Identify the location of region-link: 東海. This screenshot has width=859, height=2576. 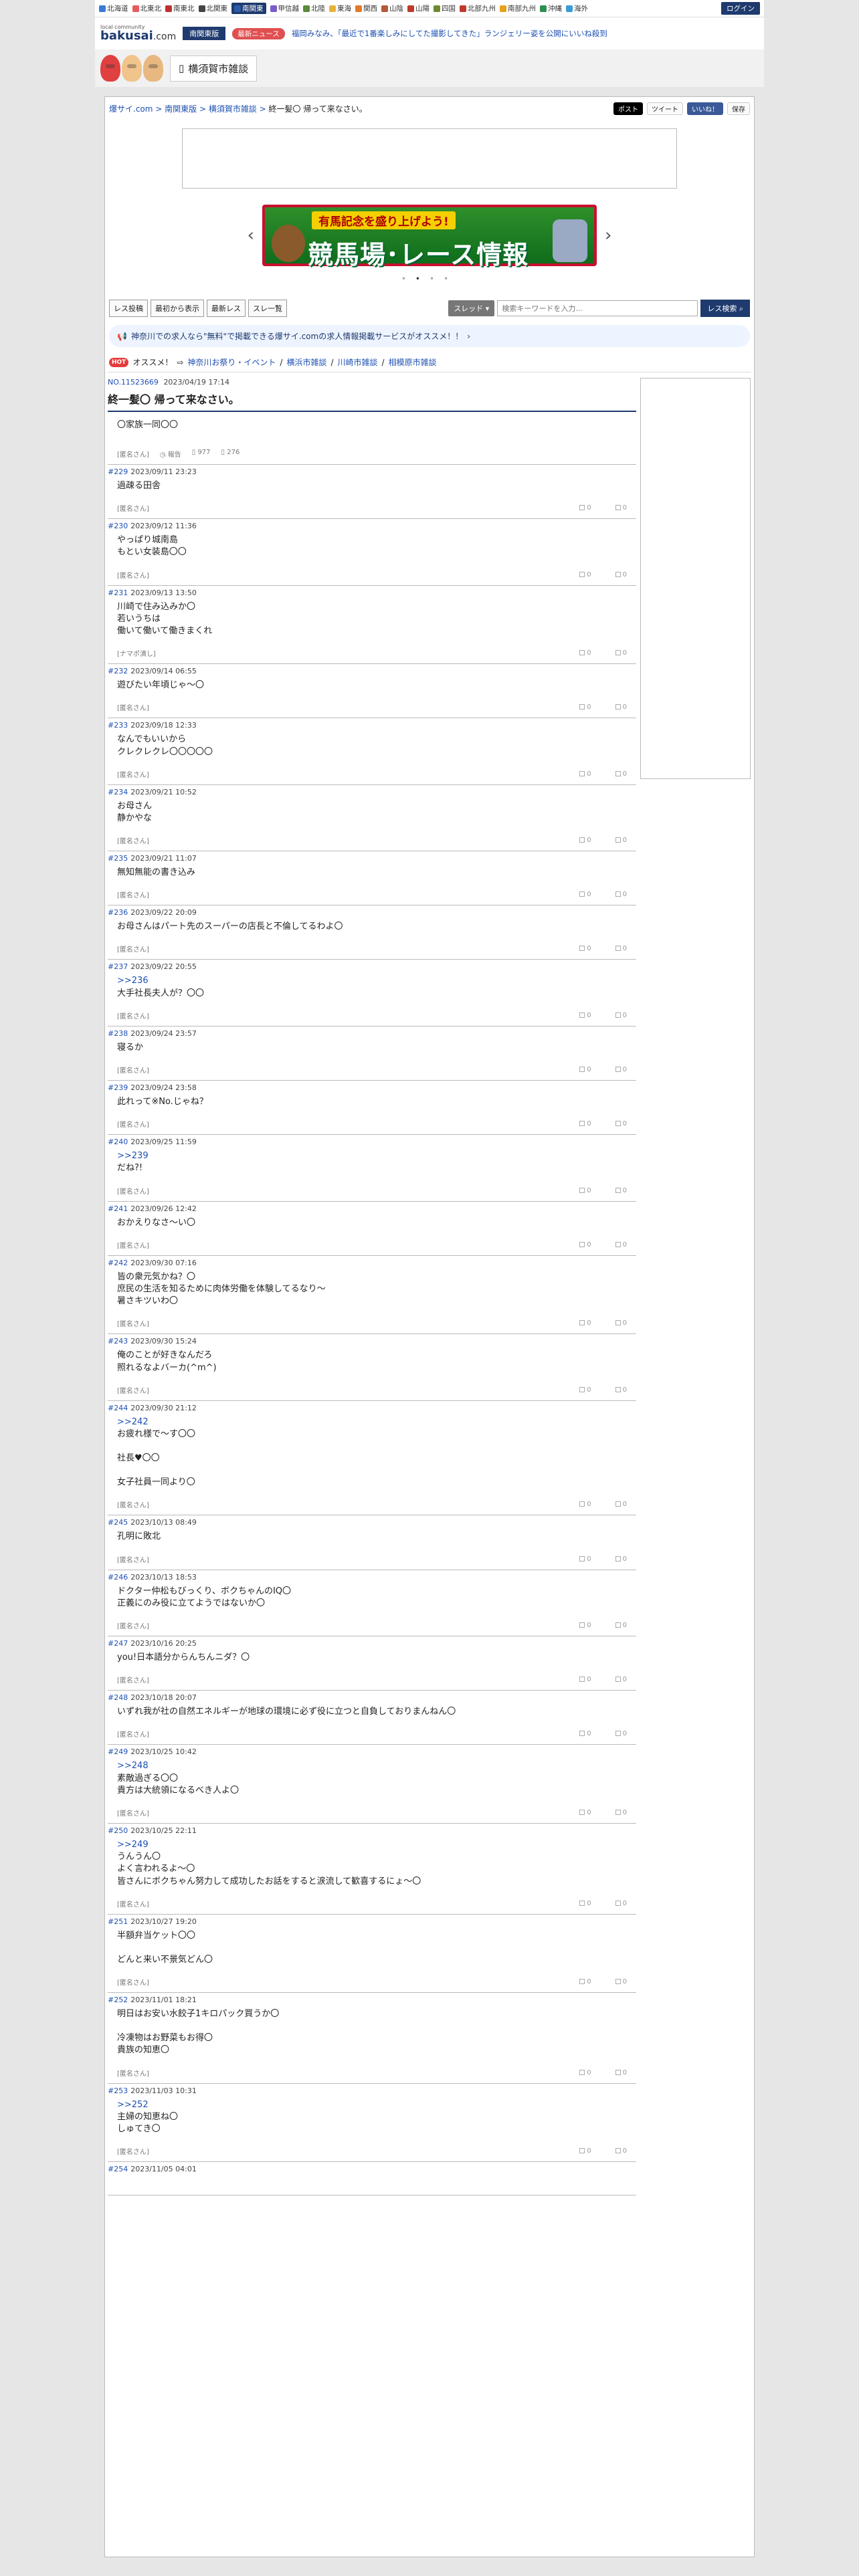
(340, 8).